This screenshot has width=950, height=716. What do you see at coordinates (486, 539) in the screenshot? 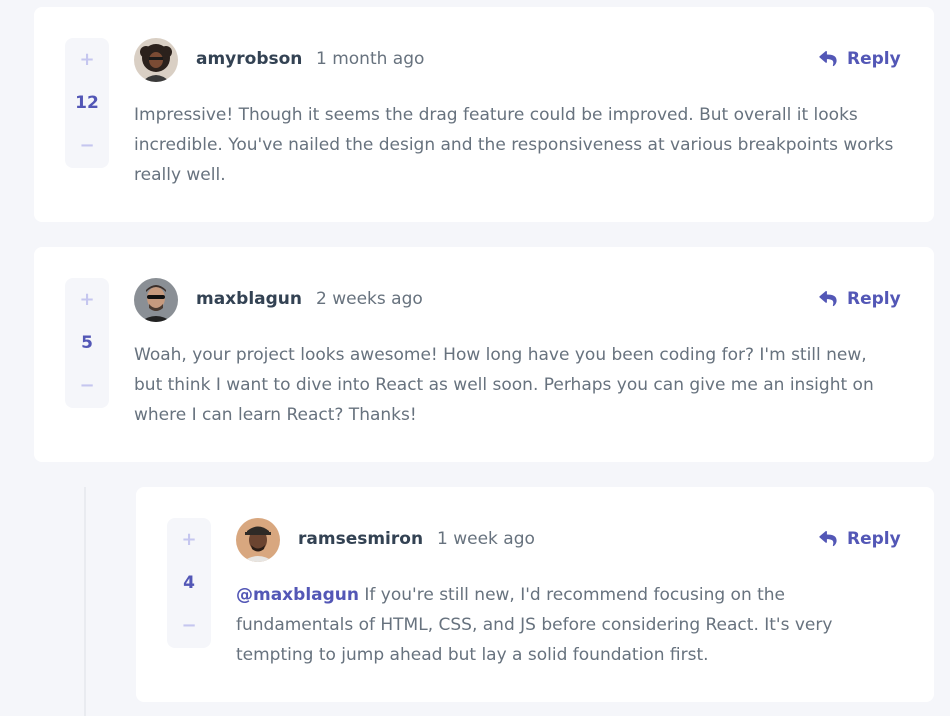
I see `timestamp: 1 week ago` at bounding box center [486, 539].